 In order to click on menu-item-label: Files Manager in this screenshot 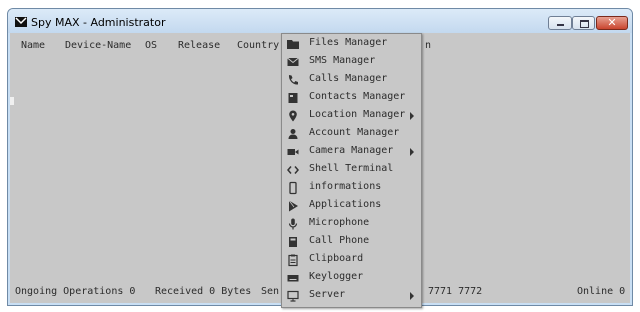, I will do `click(348, 42)`.